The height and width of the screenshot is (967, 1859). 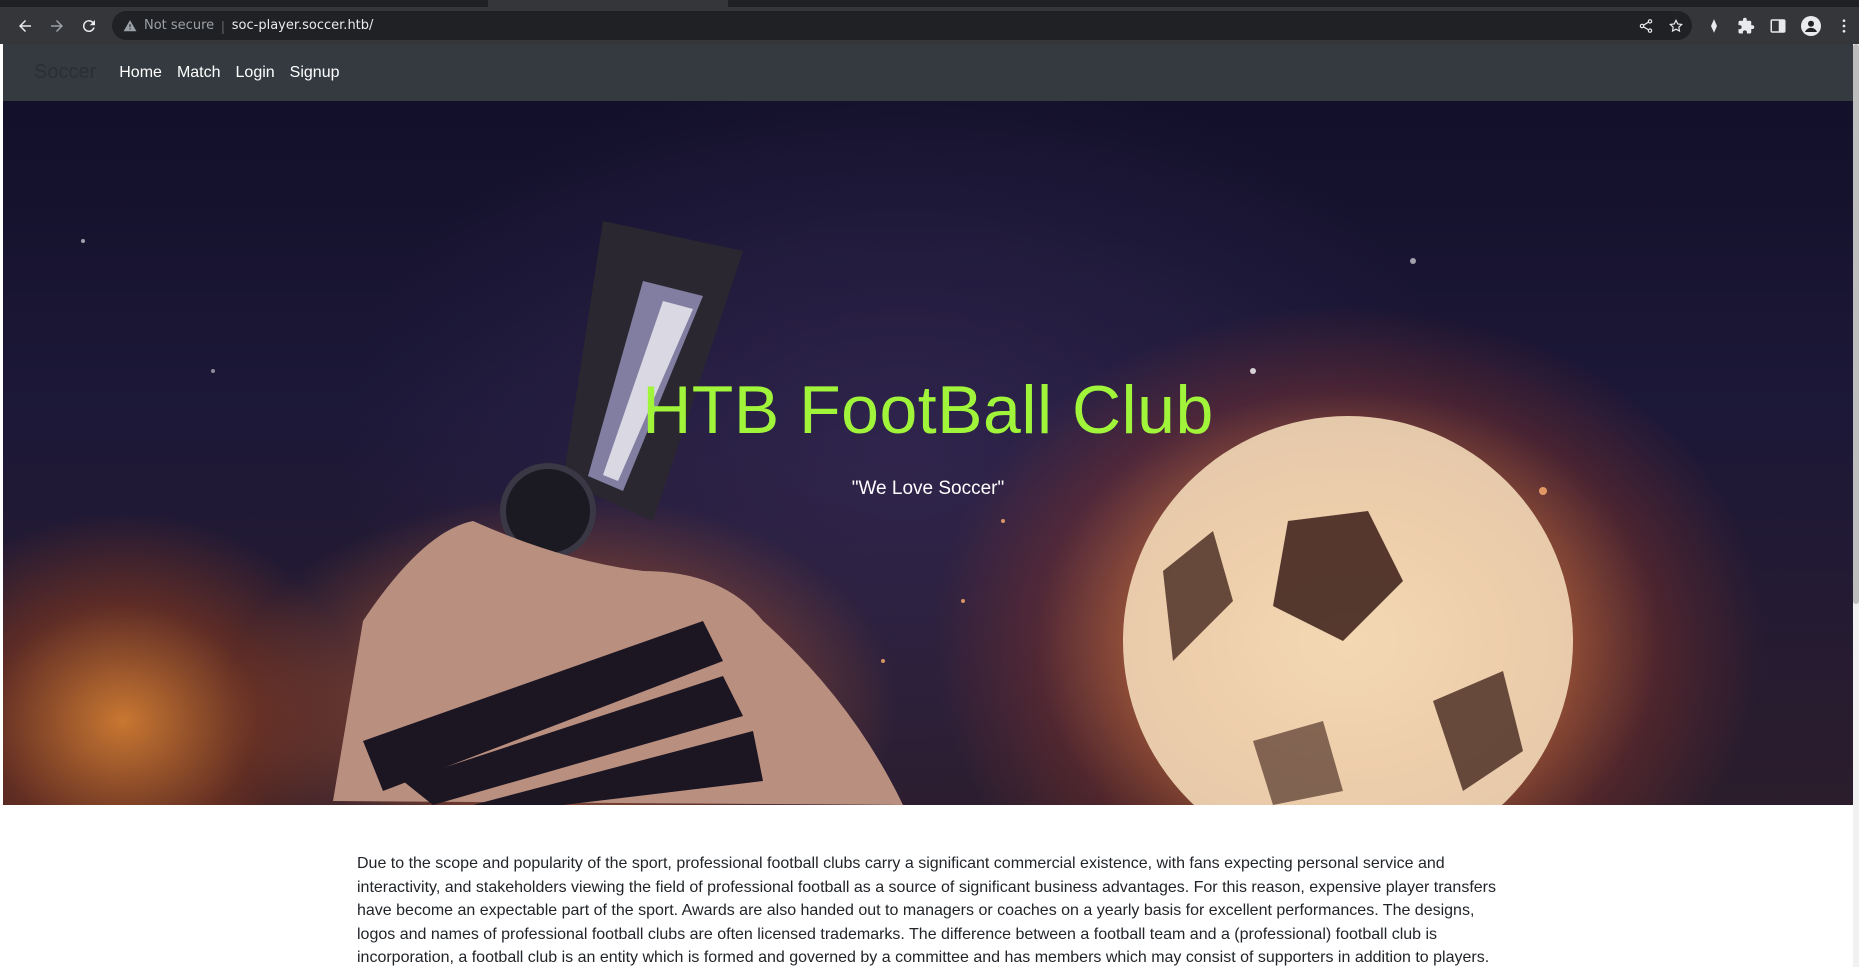 I want to click on reload-button, so click(x=89, y=26).